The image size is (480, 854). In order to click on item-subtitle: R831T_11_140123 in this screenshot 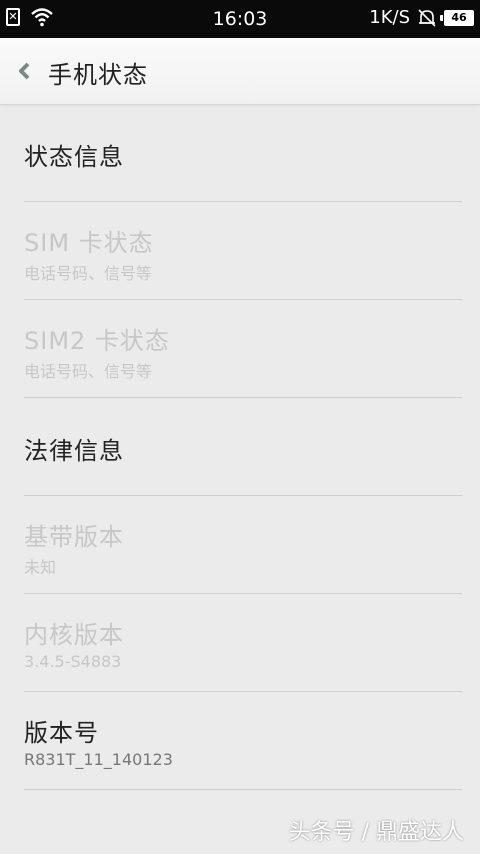, I will do `click(98, 759)`.